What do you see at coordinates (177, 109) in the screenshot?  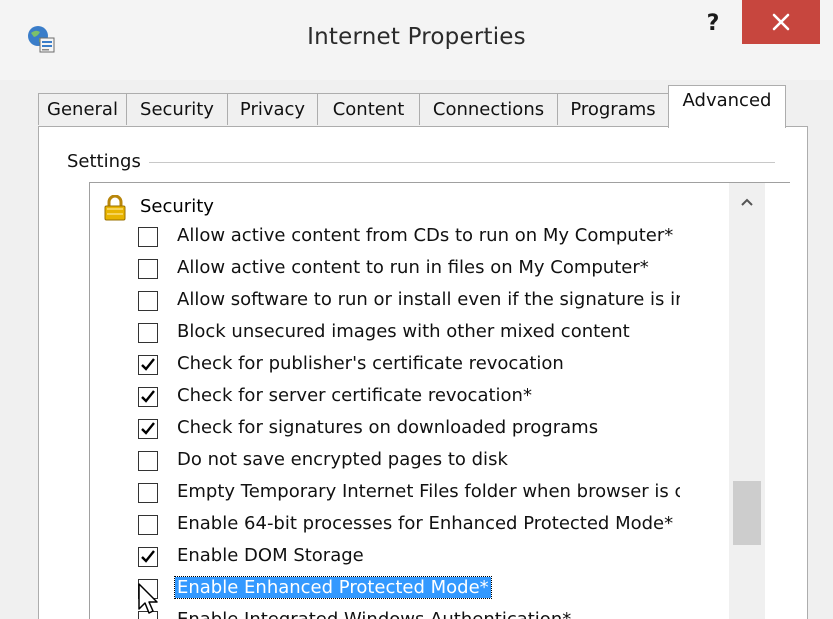 I see `tab-security: Security` at bounding box center [177, 109].